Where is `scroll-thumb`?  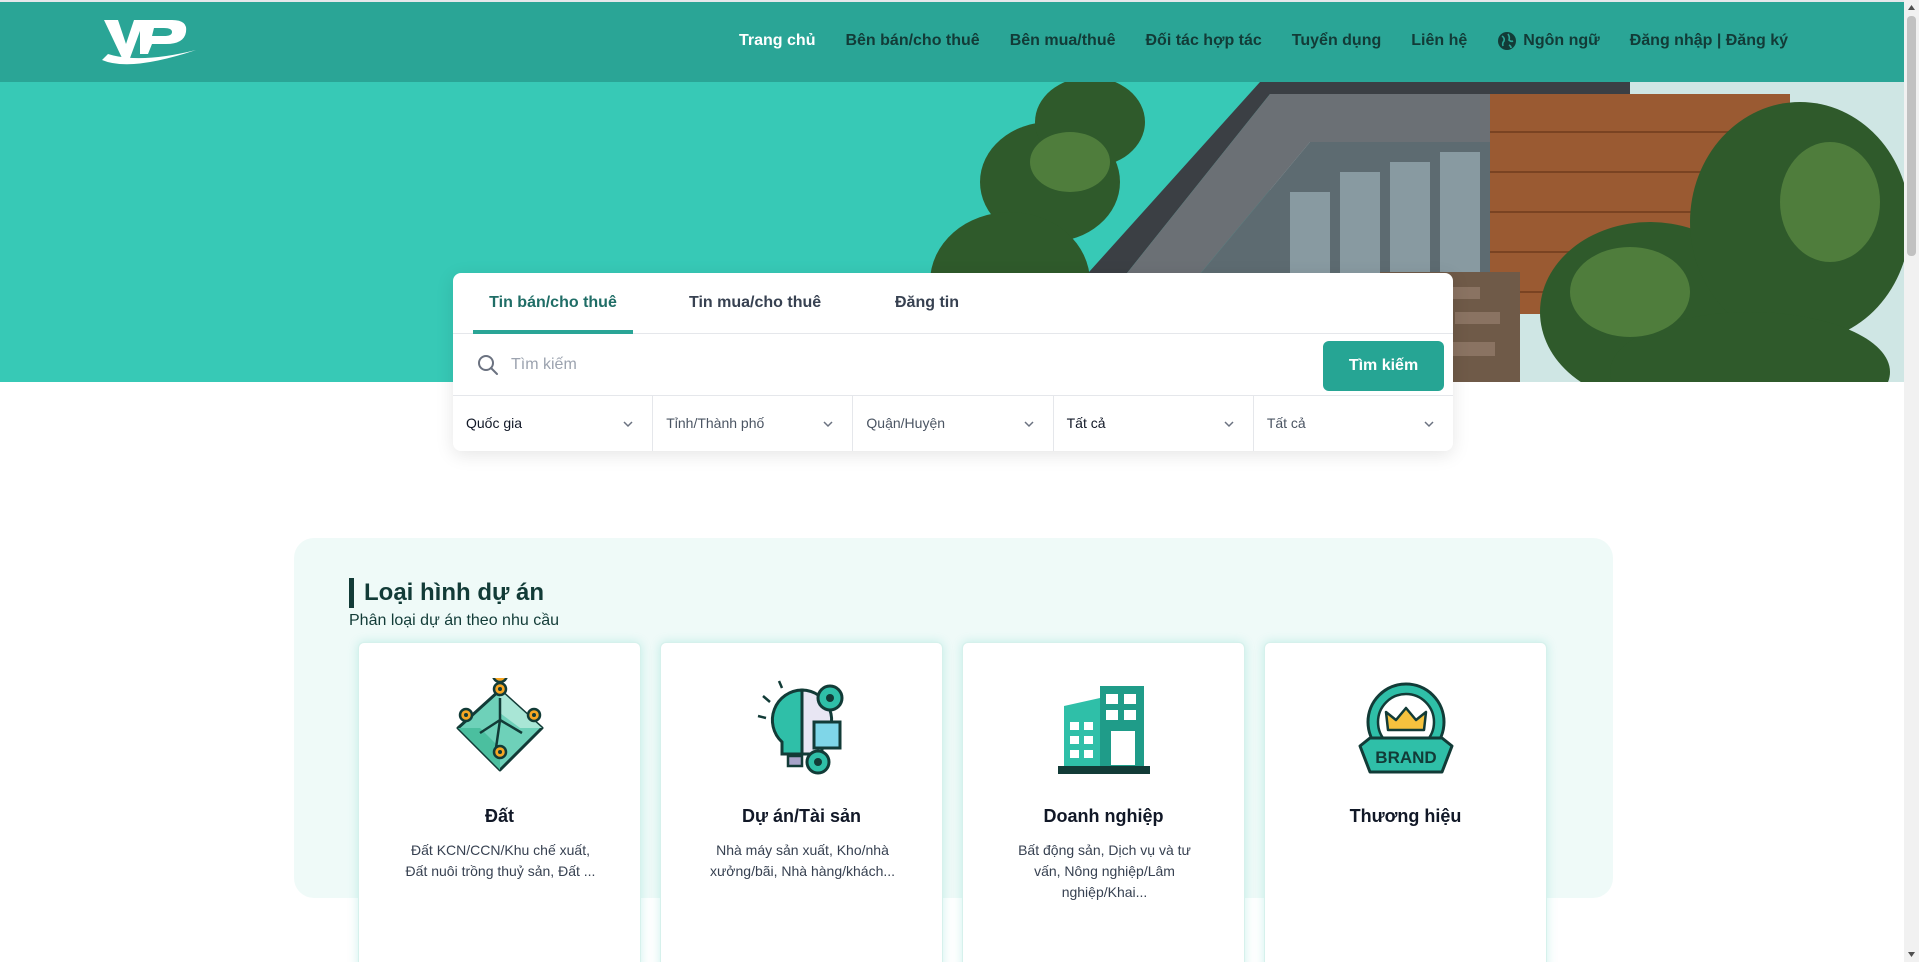 scroll-thumb is located at coordinates (1911, 136).